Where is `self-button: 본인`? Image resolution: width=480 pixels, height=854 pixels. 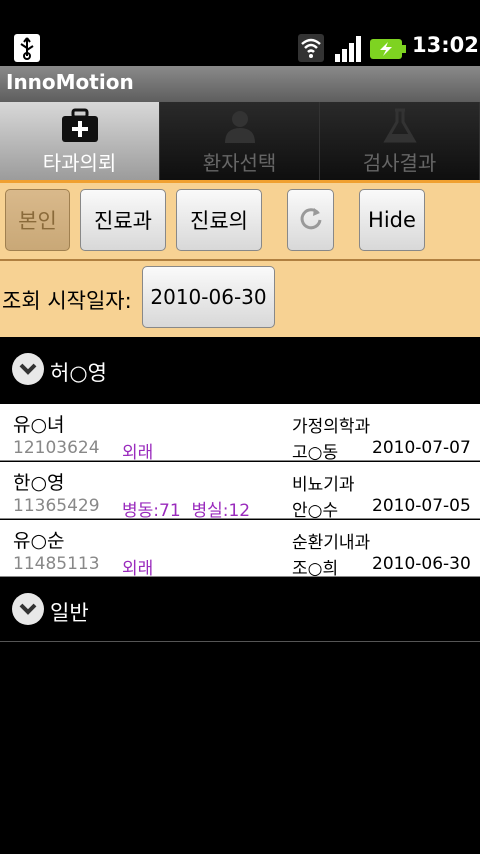 self-button: 본인 is located at coordinates (37, 220).